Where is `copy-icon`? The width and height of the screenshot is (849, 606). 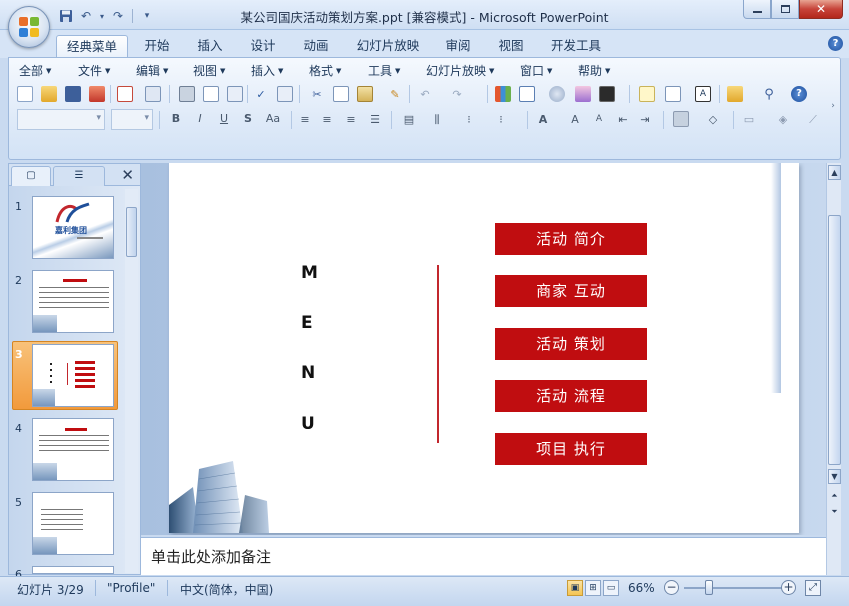
copy-icon is located at coordinates (341, 94).